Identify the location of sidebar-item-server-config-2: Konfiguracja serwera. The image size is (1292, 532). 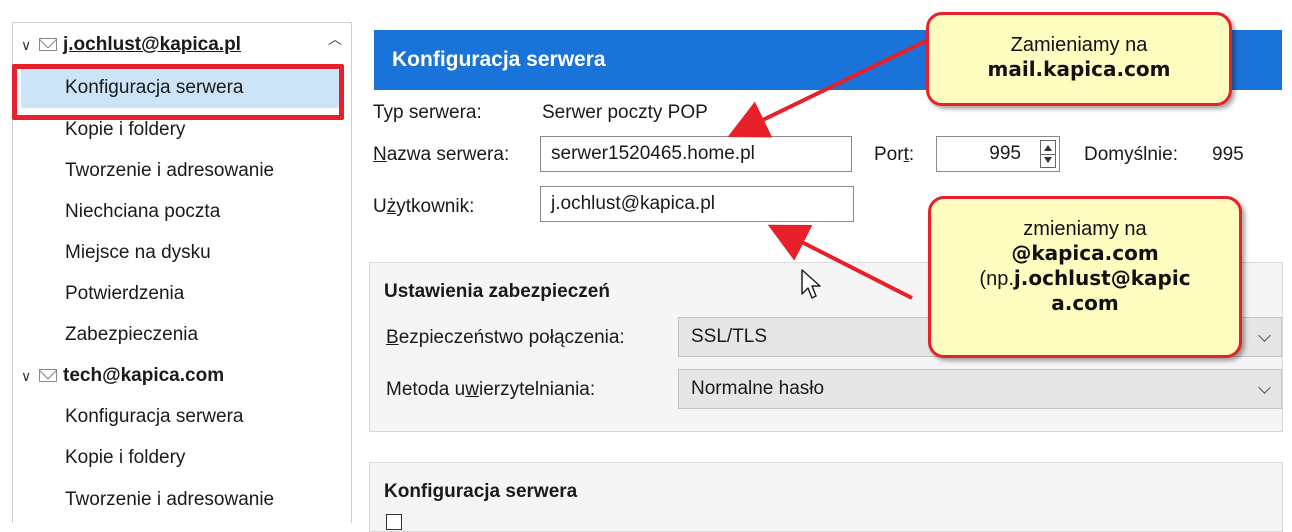
(128, 417).